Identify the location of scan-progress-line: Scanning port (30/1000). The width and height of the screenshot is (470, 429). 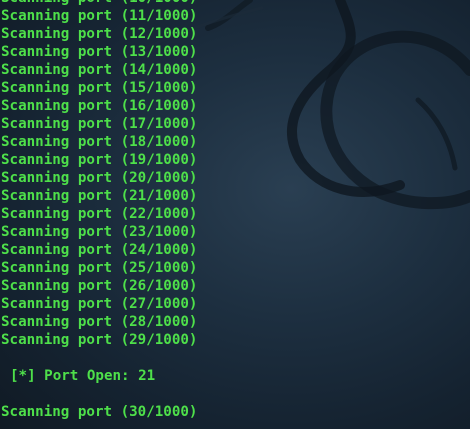
(99, 412).